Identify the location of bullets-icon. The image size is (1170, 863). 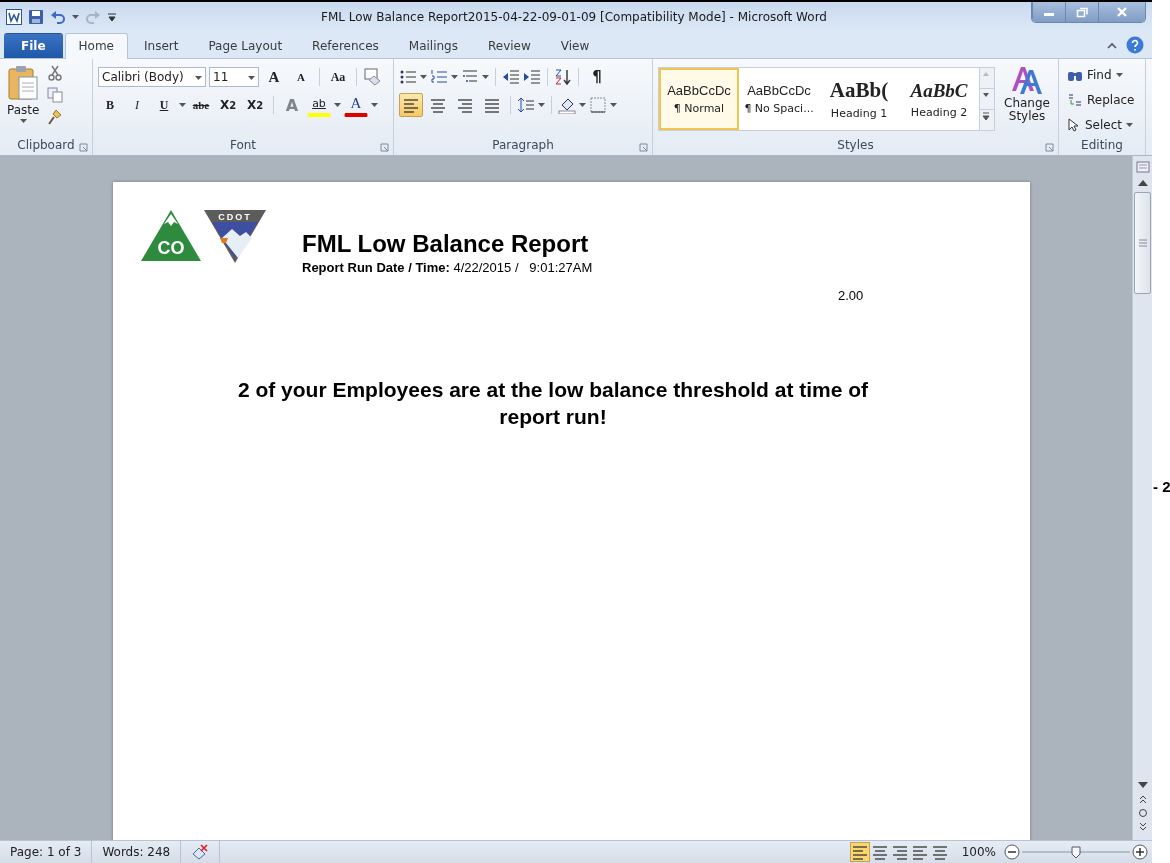
(408, 77).